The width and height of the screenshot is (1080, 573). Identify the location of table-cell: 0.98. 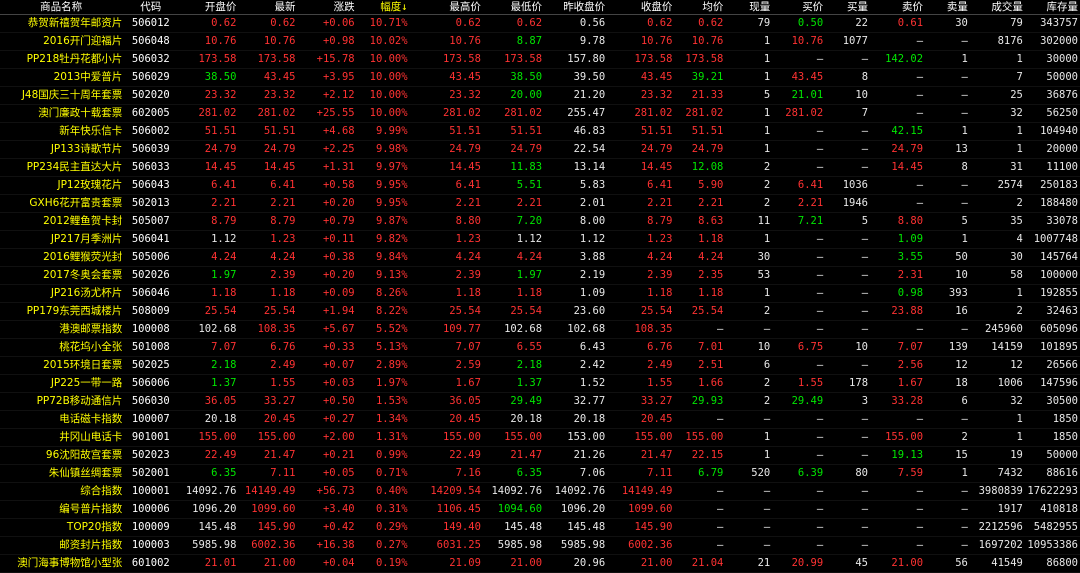
(898, 293).